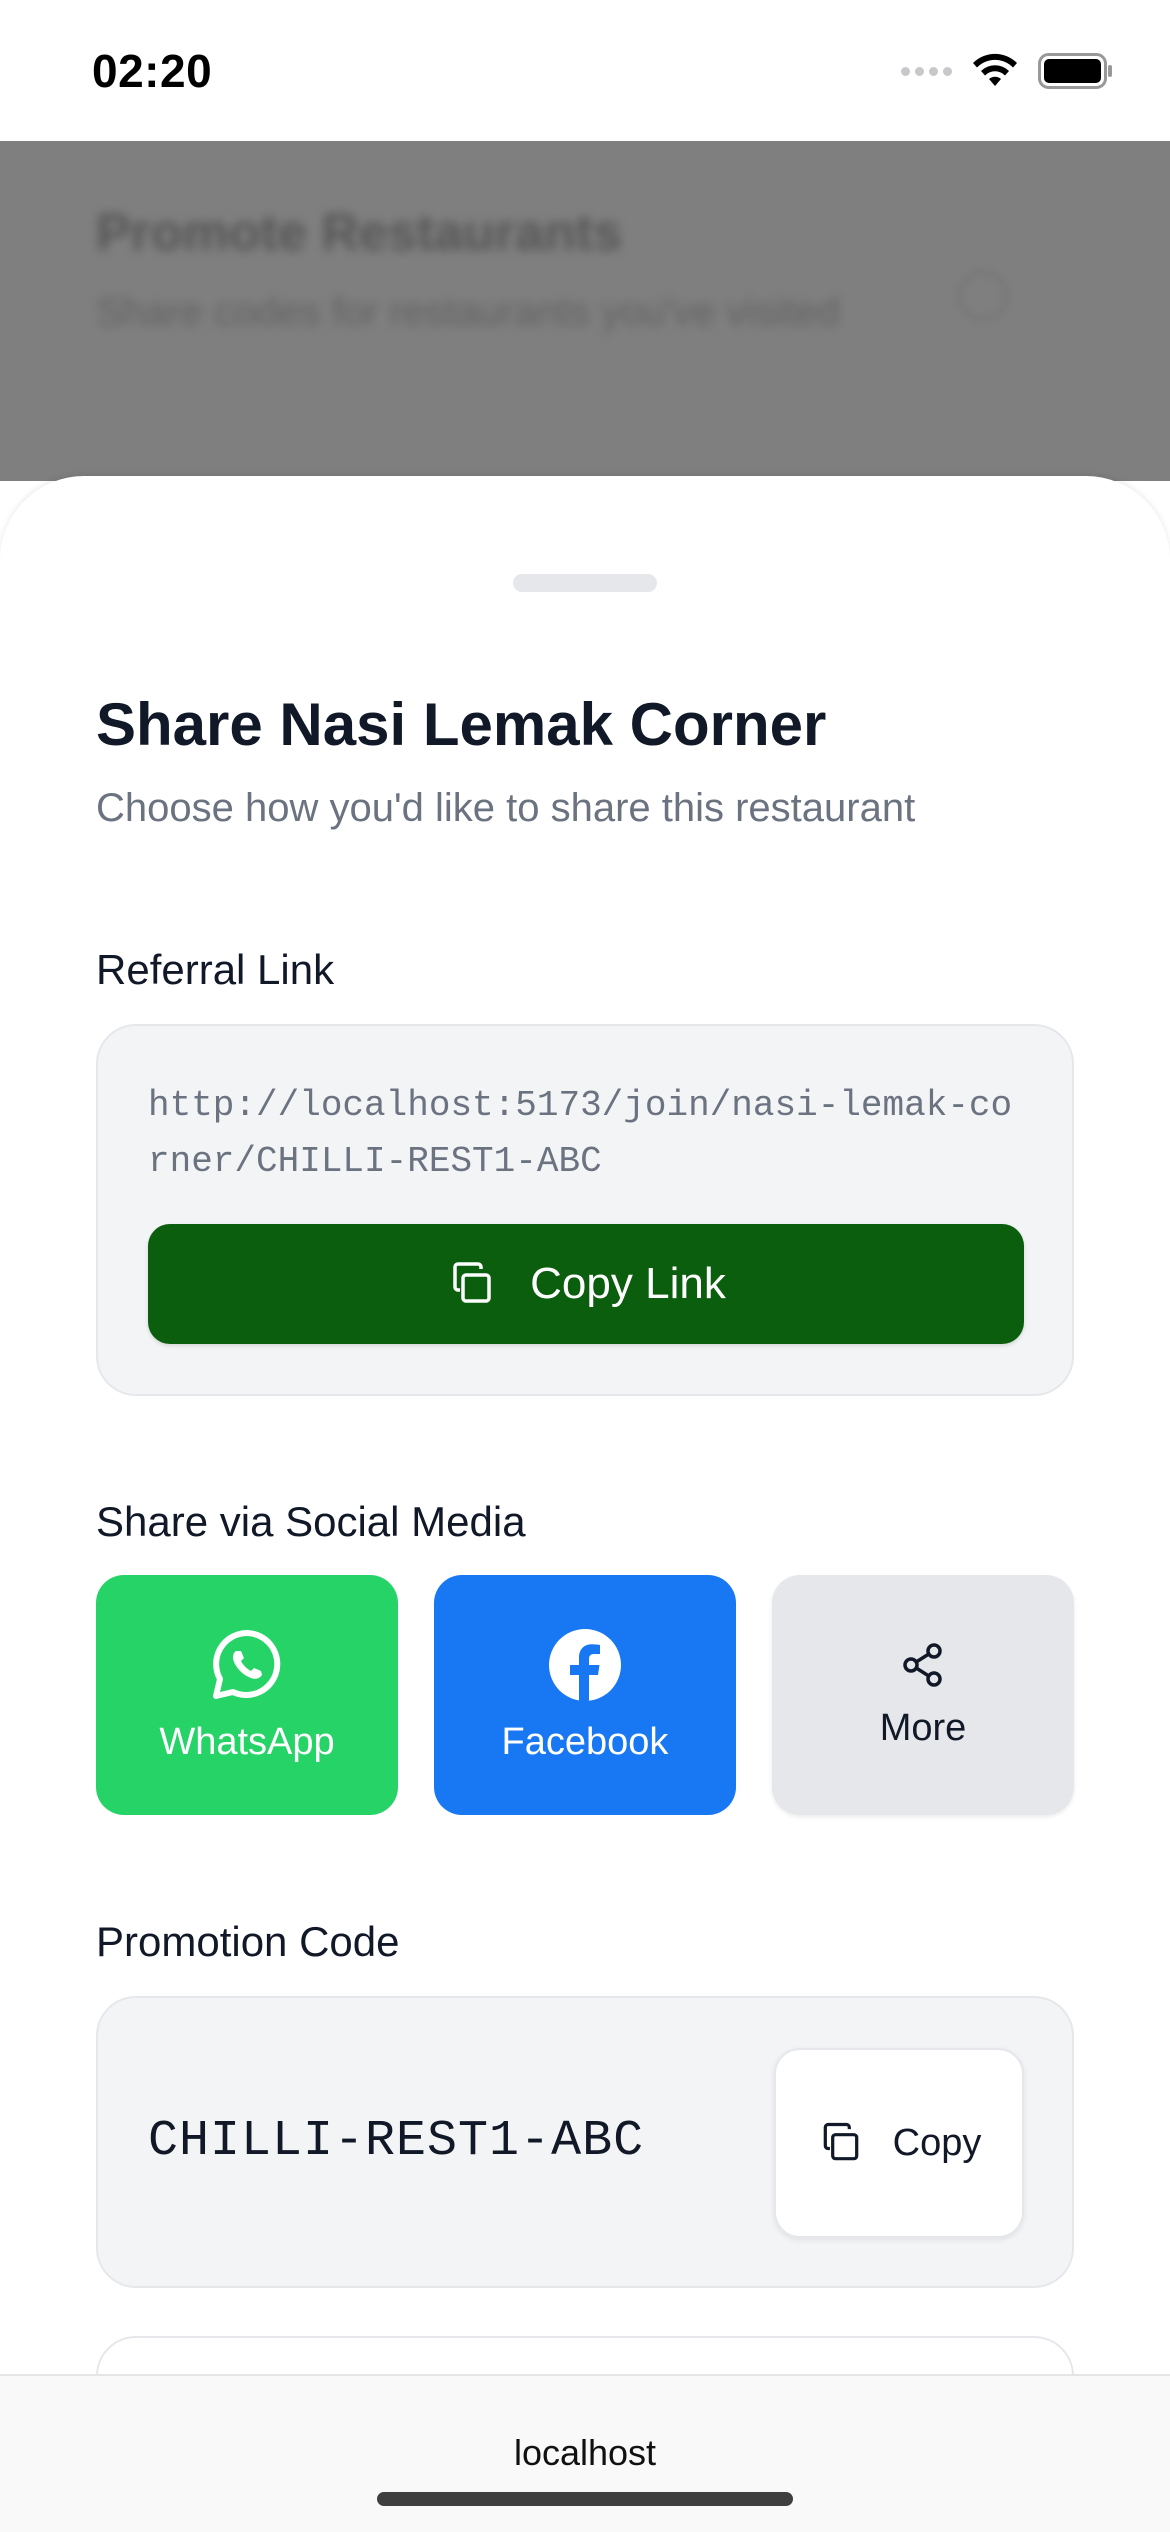 The width and height of the screenshot is (1170, 2532). Describe the element at coordinates (248, 1941) in the screenshot. I see `promotion-code-label: Promotion Code` at that location.